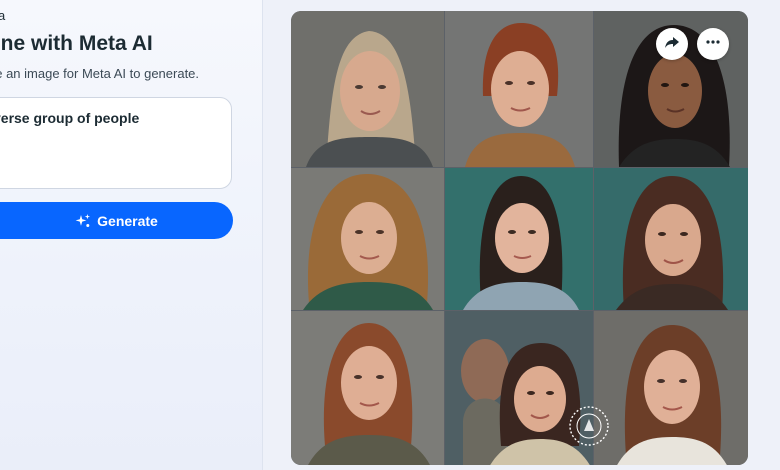 Image resolution: width=780 pixels, height=470 pixels. I want to click on share-button, so click(672, 44).